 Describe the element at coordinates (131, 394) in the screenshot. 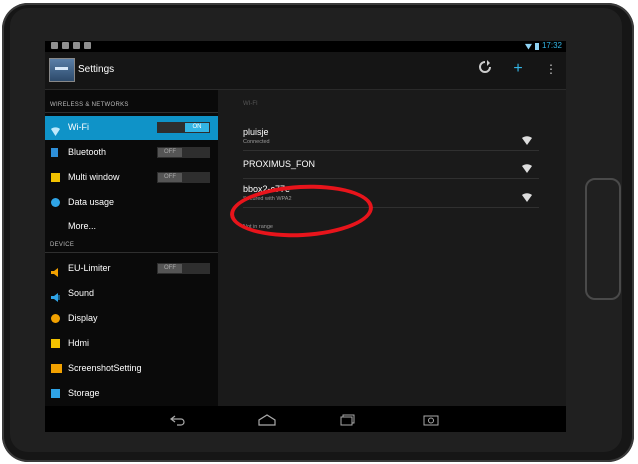

I see `menu-item-storage: Storage` at that location.